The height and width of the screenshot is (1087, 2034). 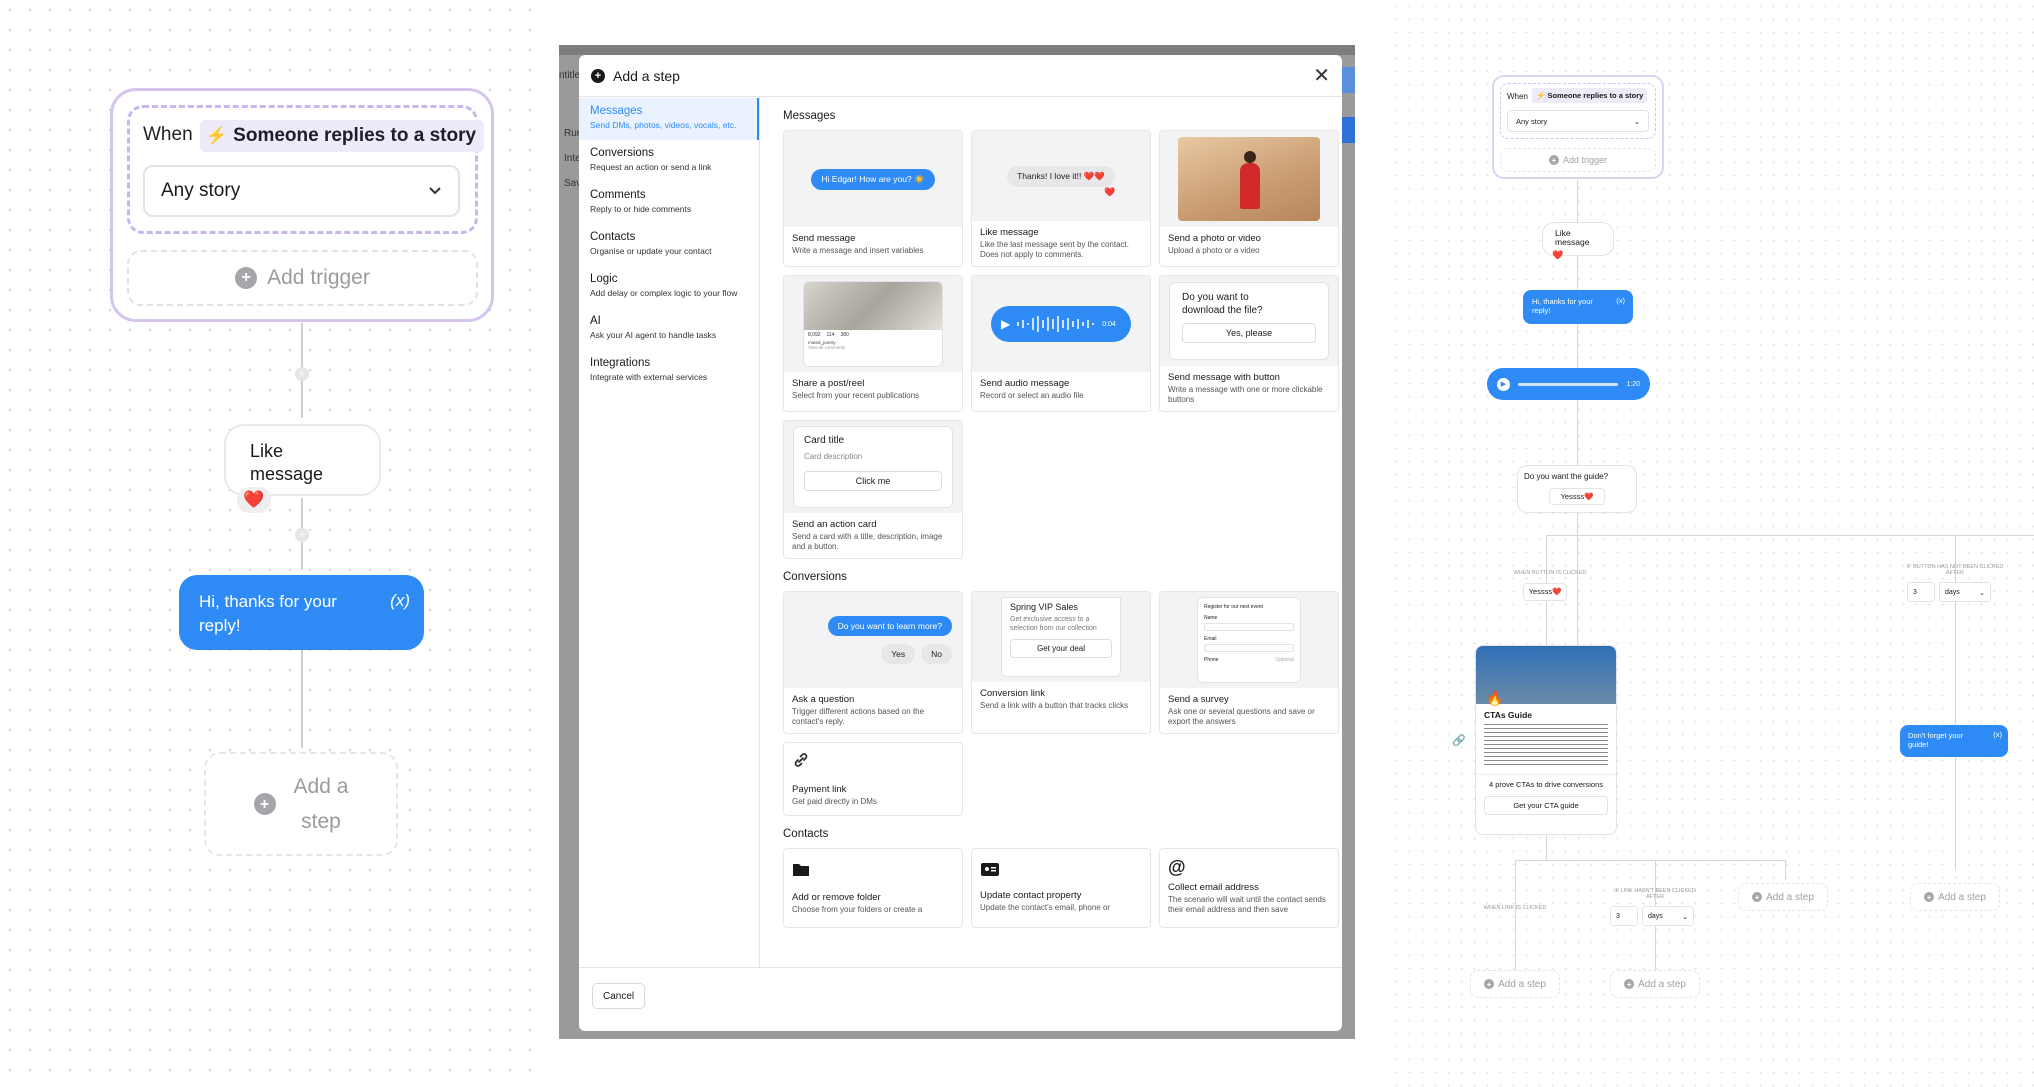 I want to click on preview-bubble: Hi Edgar! How are you? ☀️, so click(x=873, y=179).